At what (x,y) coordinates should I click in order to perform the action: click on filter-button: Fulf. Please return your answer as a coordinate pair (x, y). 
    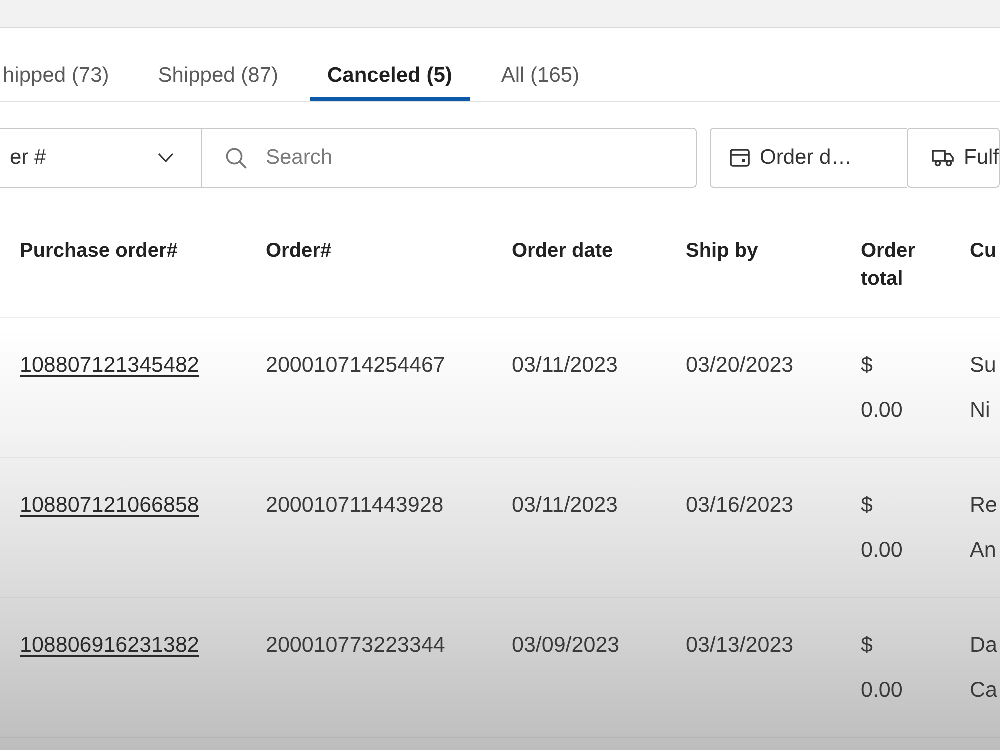
    Looking at the image, I should click on (953, 158).